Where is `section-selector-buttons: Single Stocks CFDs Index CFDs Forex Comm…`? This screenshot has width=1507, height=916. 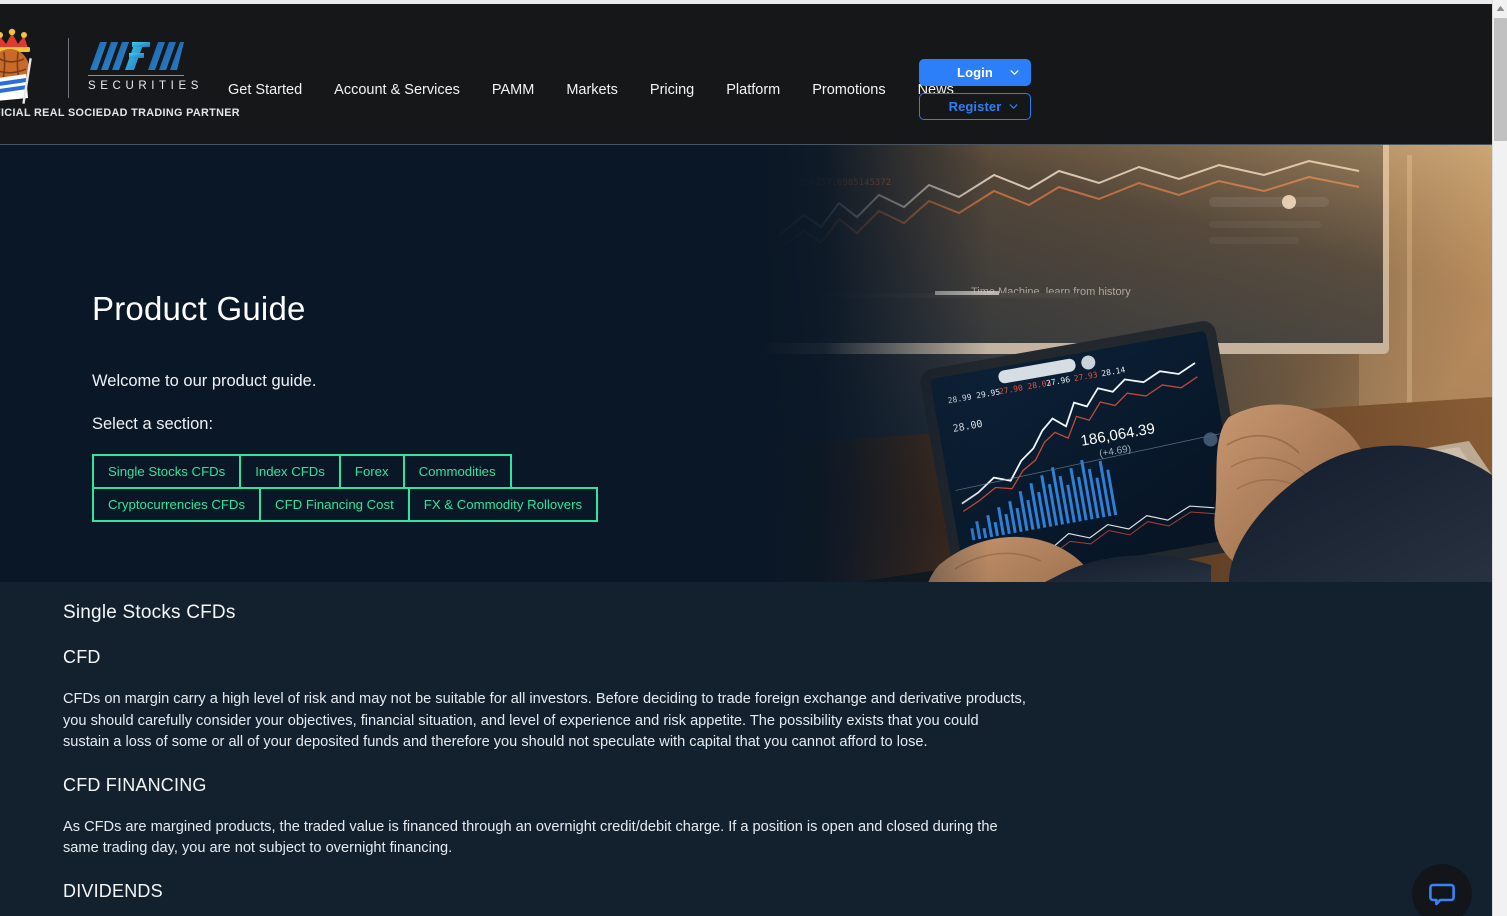 section-selector-buttons: Single Stocks CFDs Index CFDs Forex Comm… is located at coordinates (378, 488).